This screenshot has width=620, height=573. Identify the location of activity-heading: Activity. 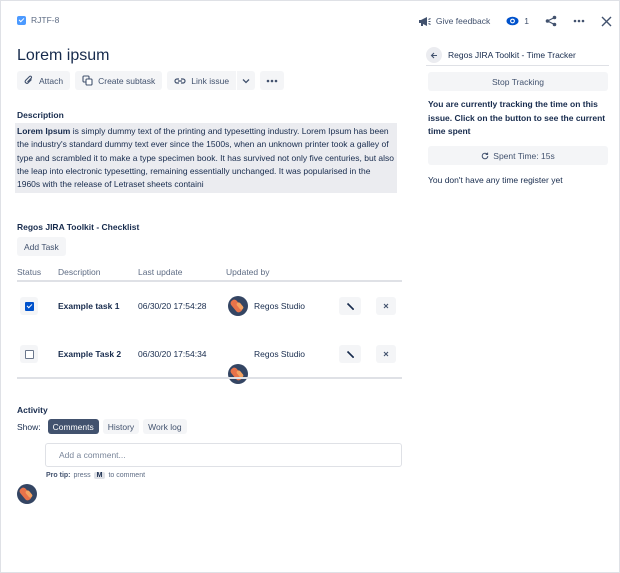
(32, 410).